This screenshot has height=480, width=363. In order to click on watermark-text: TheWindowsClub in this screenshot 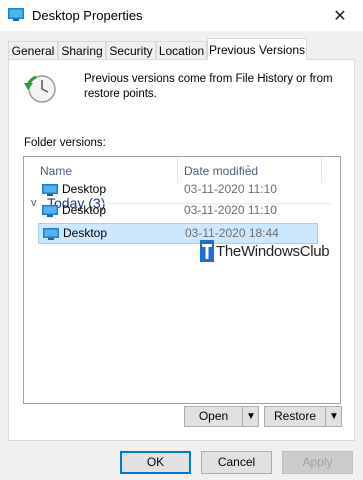, I will do `click(273, 251)`.